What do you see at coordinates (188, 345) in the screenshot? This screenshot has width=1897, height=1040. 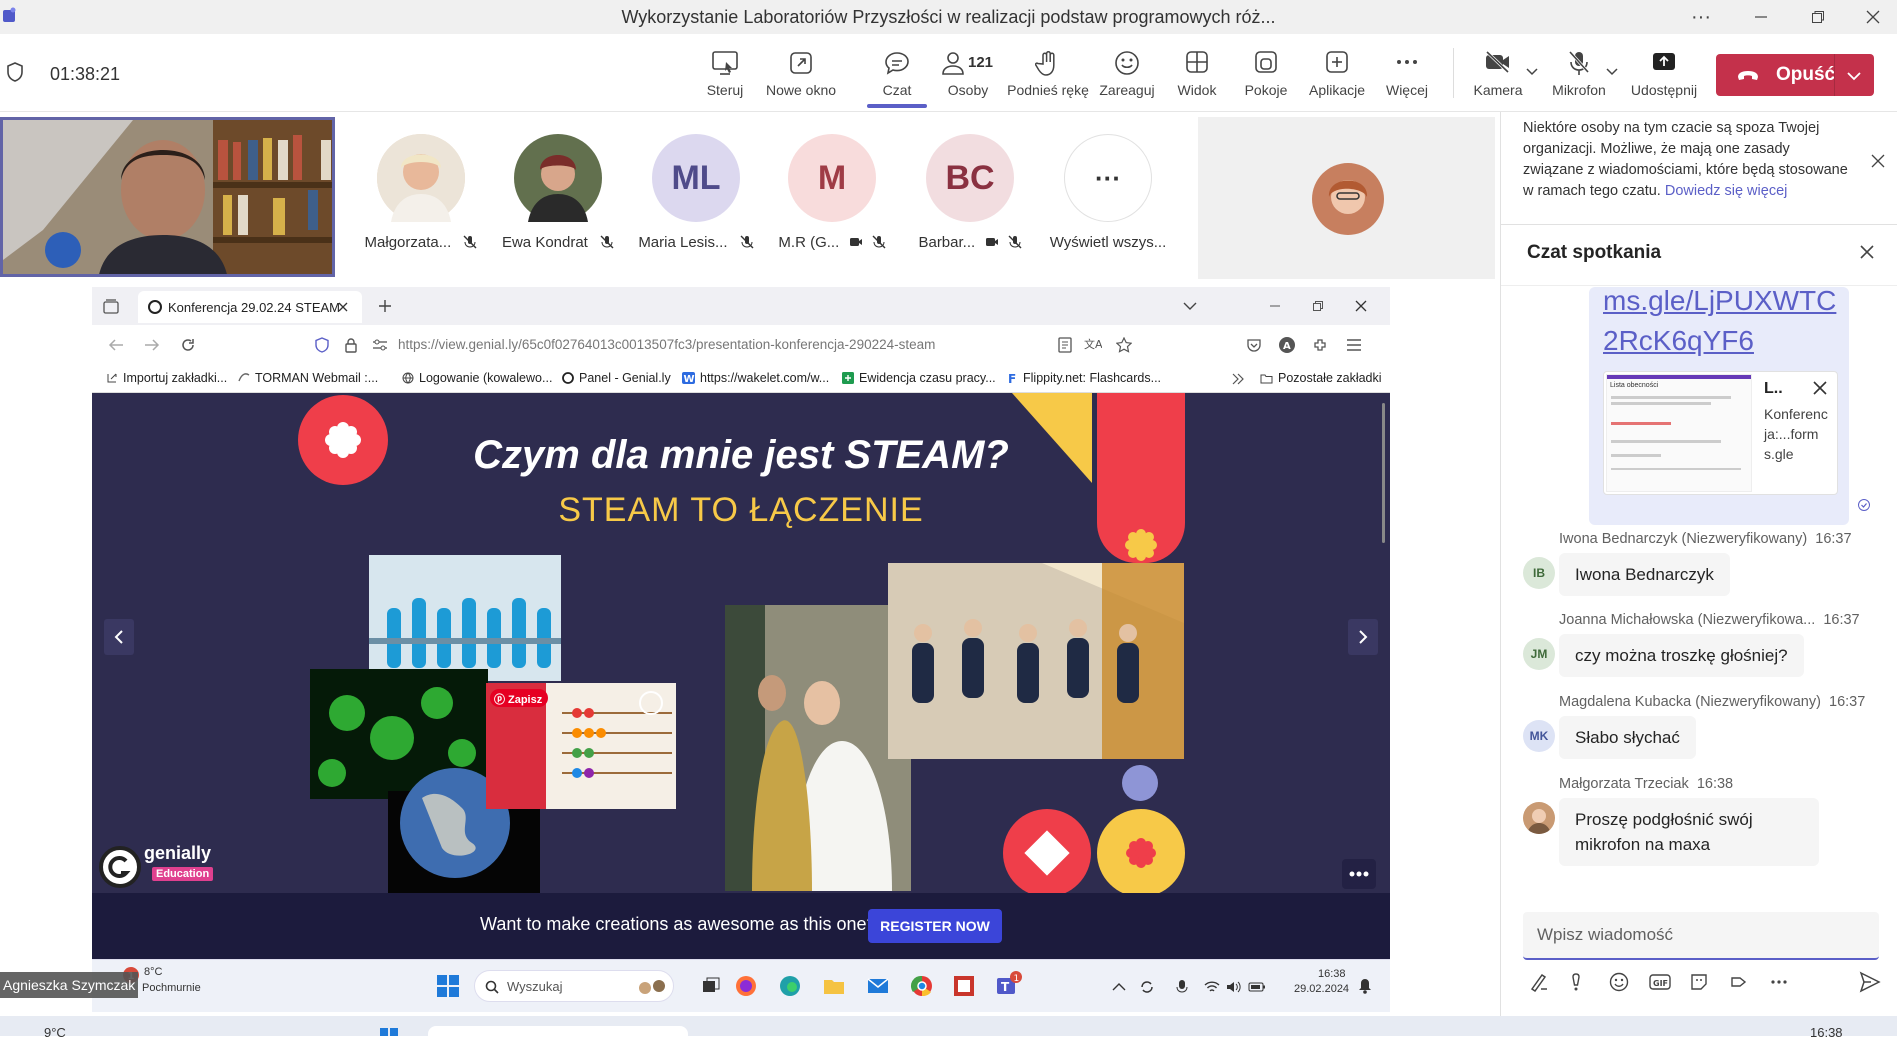 I see `reload-icon` at bounding box center [188, 345].